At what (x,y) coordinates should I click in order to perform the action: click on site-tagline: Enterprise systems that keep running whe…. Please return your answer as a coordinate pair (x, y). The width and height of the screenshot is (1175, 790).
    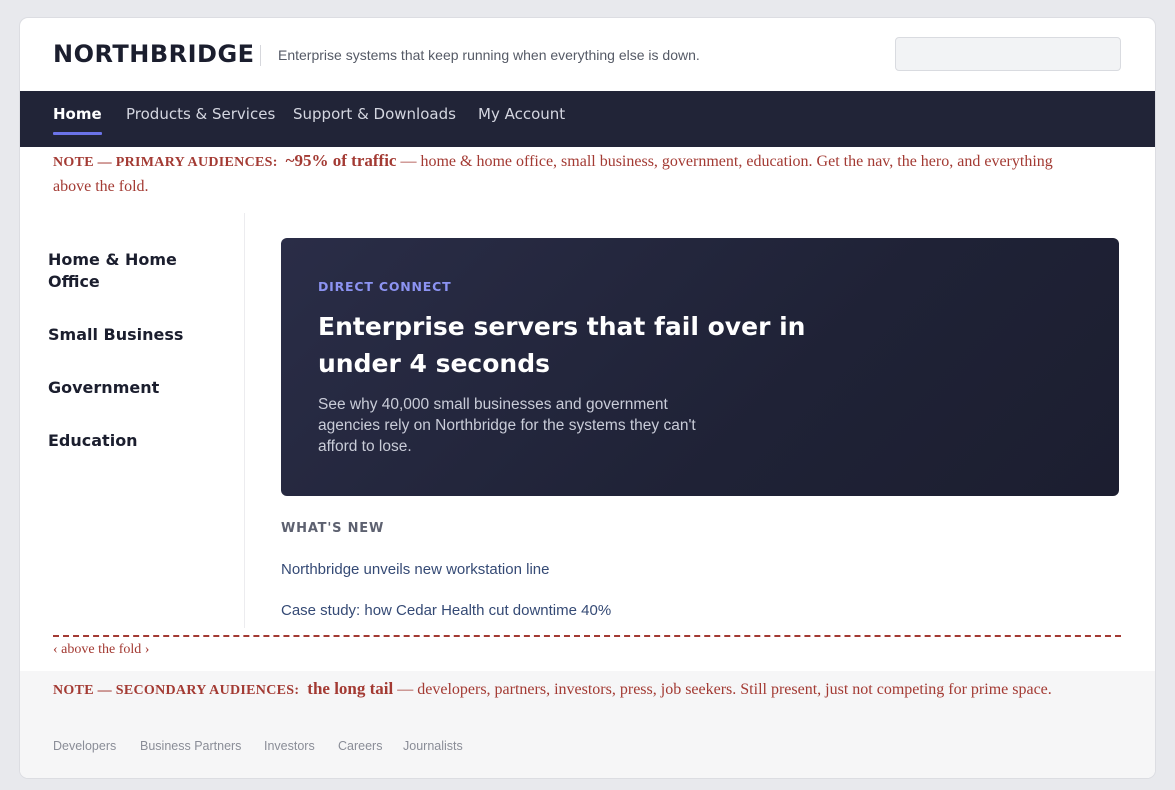
    Looking at the image, I should click on (489, 55).